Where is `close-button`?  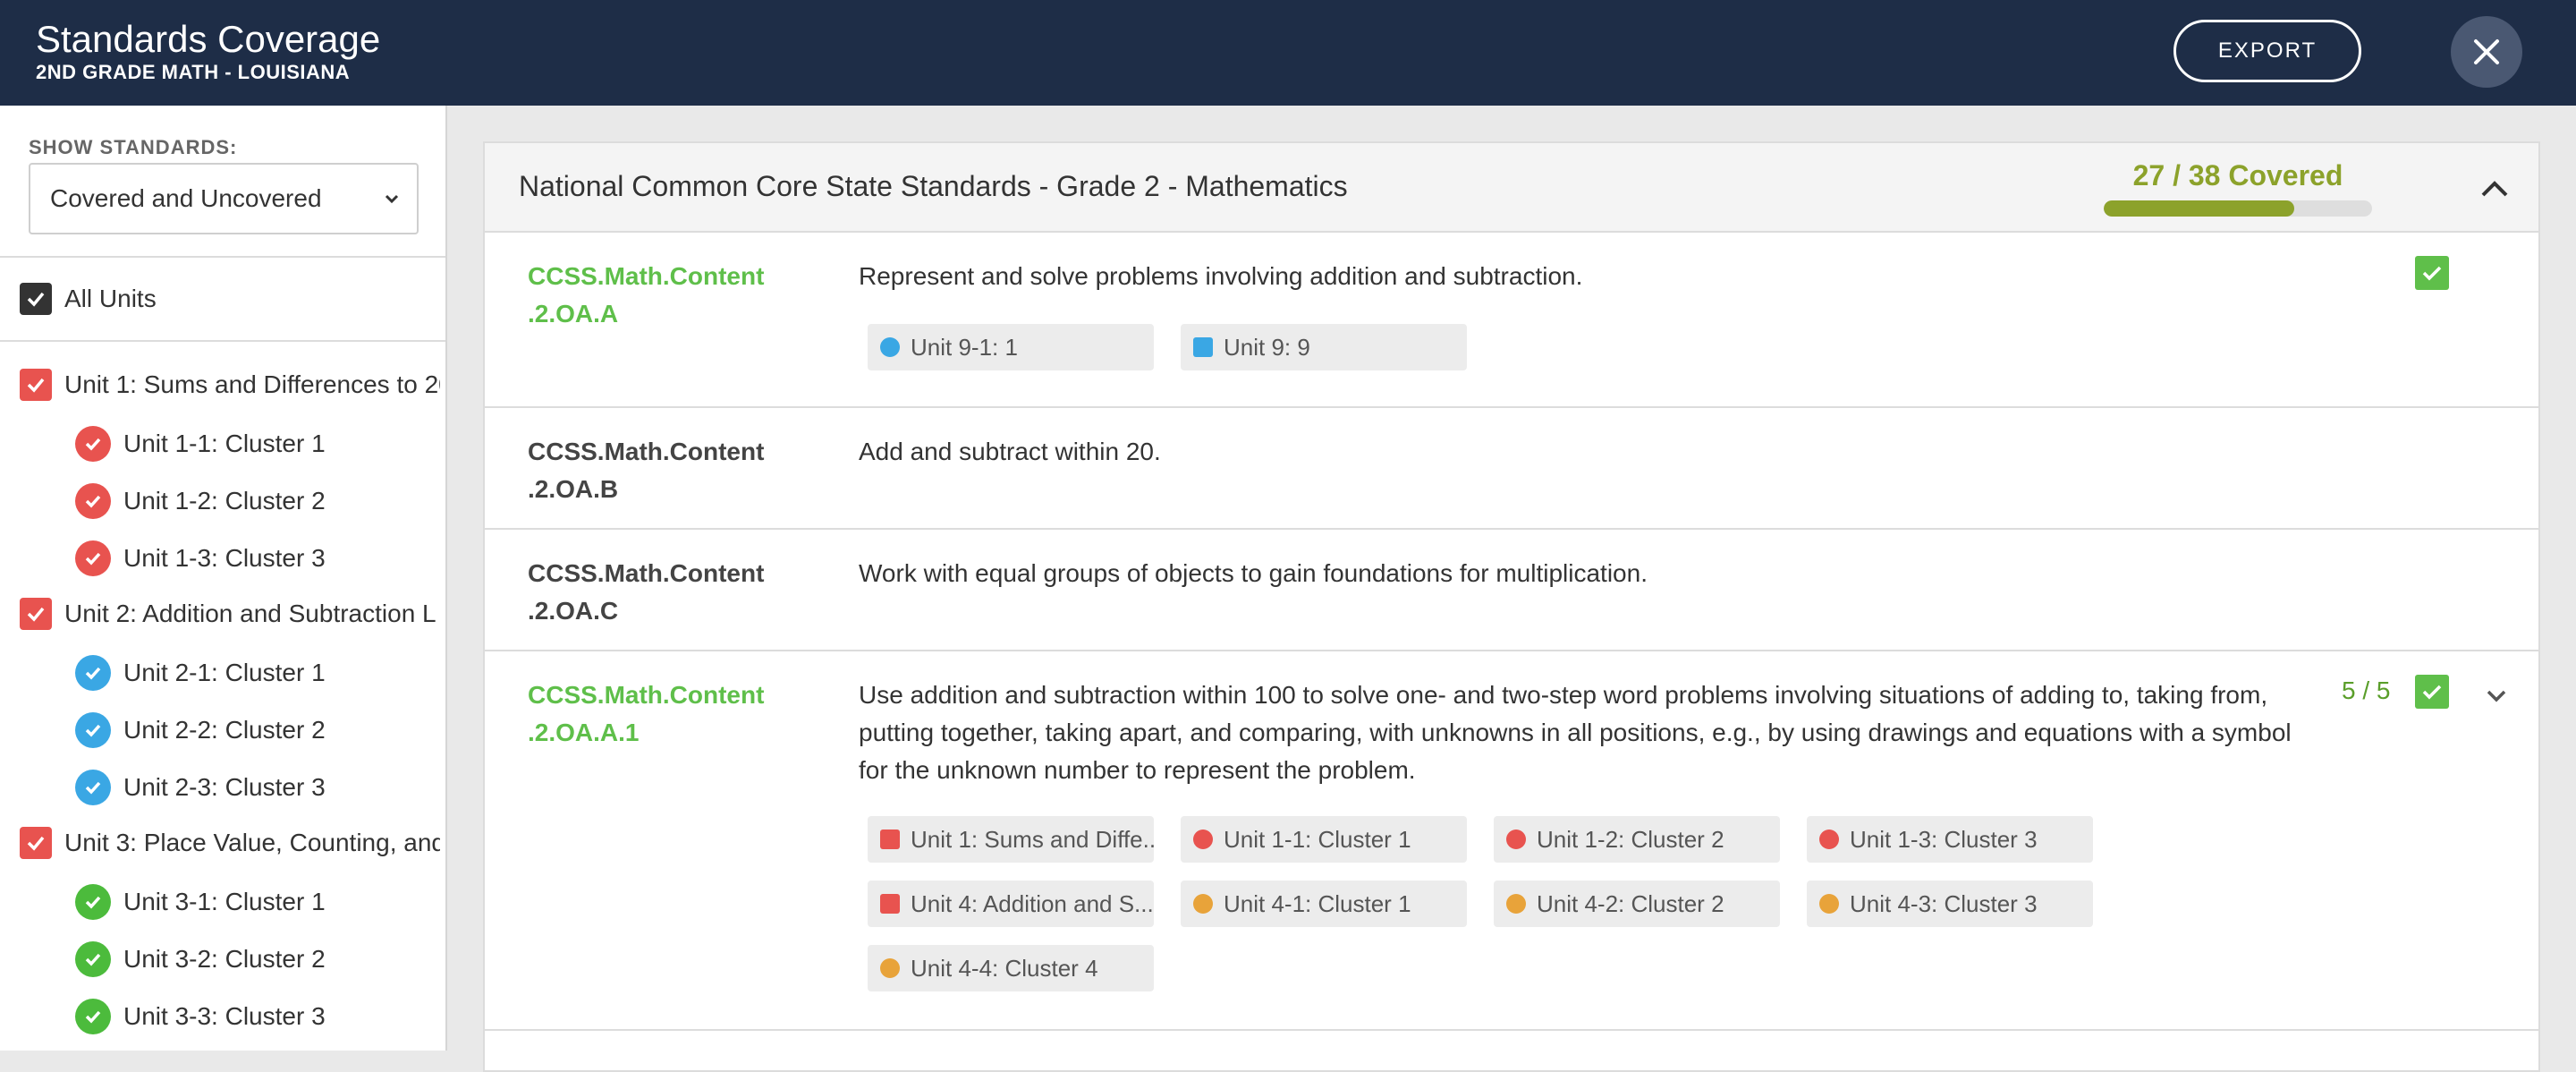 close-button is located at coordinates (2486, 52).